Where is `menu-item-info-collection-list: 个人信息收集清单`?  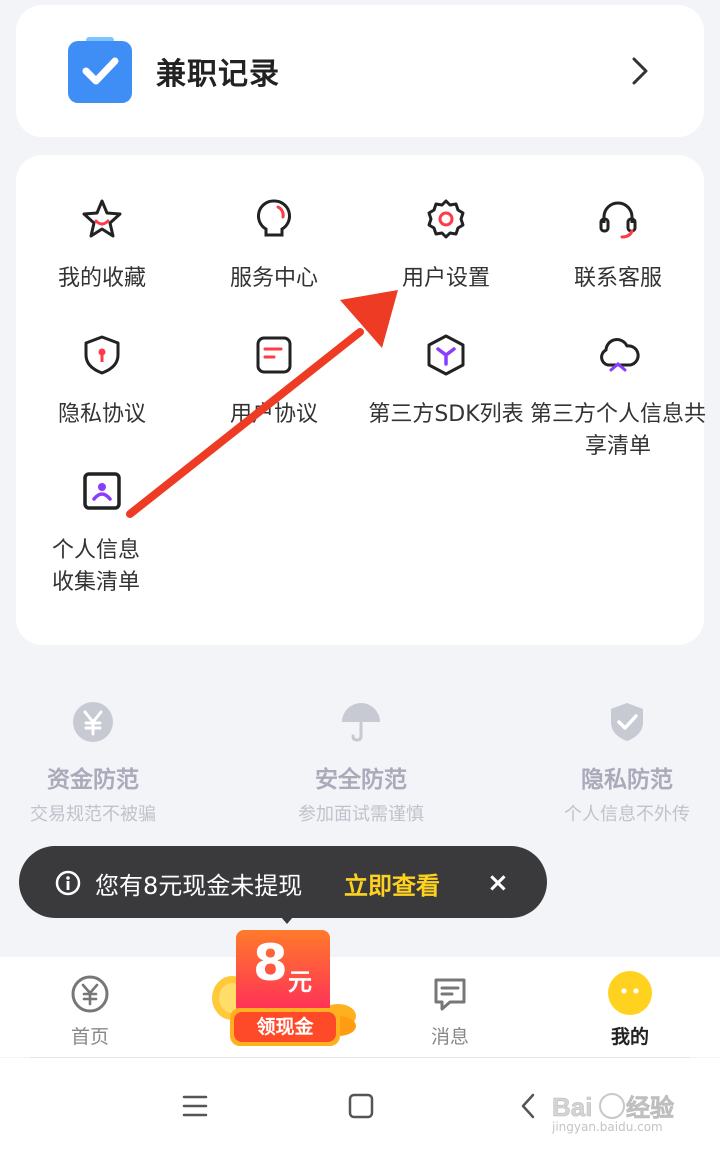 menu-item-info-collection-list: 个人信息收集清单 is located at coordinates (102, 534).